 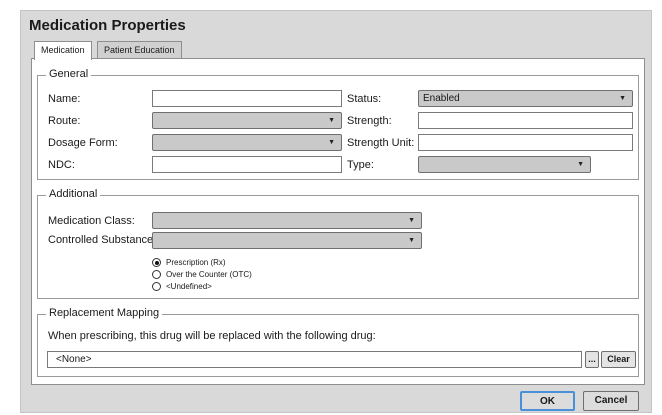 What do you see at coordinates (611, 401) in the screenshot?
I see `cancel-button: Cancel` at bounding box center [611, 401].